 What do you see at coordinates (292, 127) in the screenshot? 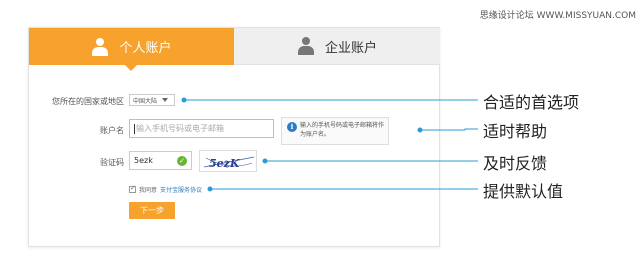
I see `info-icon: i` at bounding box center [292, 127].